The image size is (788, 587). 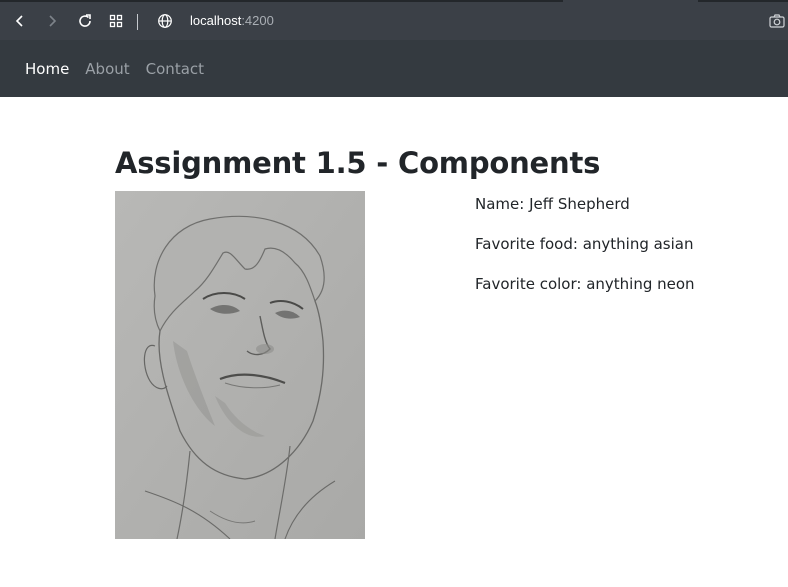 I want to click on favorite-color-text: Favorite color: anything neon, so click(x=585, y=284).